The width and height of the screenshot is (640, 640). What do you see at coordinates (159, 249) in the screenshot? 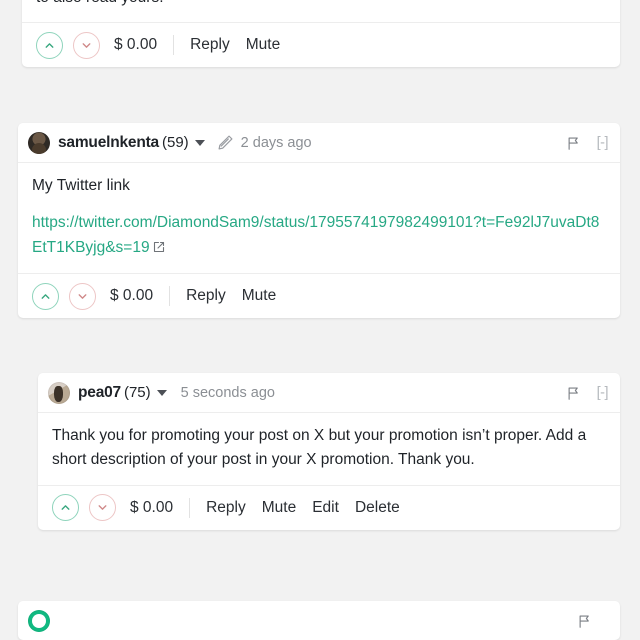
I see `external-link-icon` at bounding box center [159, 249].